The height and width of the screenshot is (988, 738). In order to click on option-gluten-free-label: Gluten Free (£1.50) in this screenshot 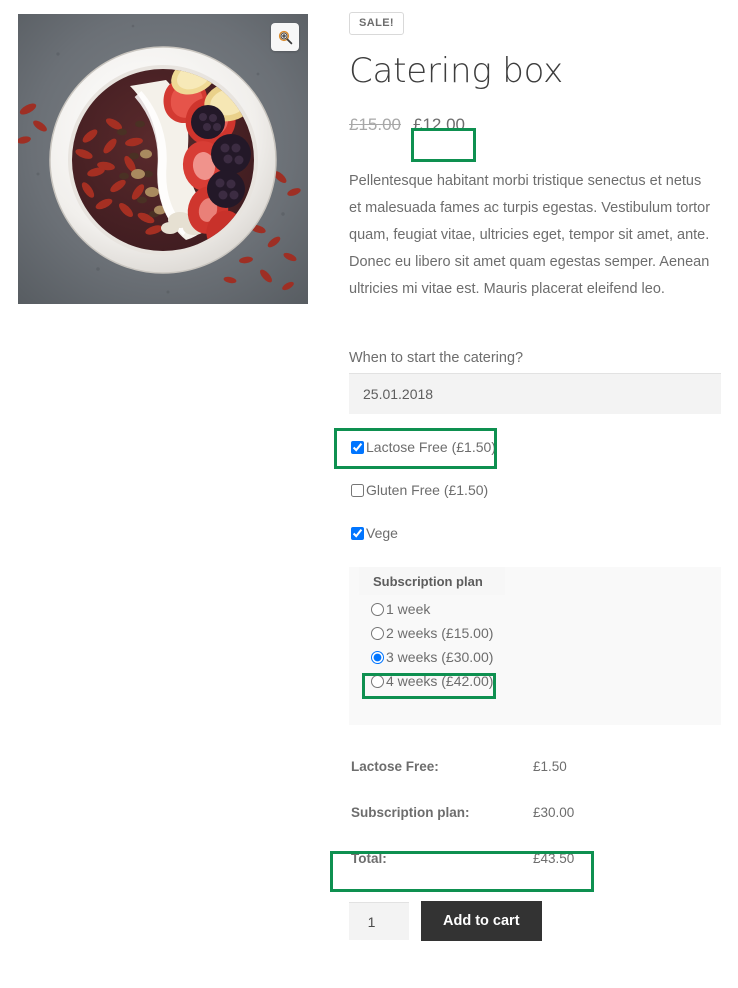, I will do `click(427, 490)`.